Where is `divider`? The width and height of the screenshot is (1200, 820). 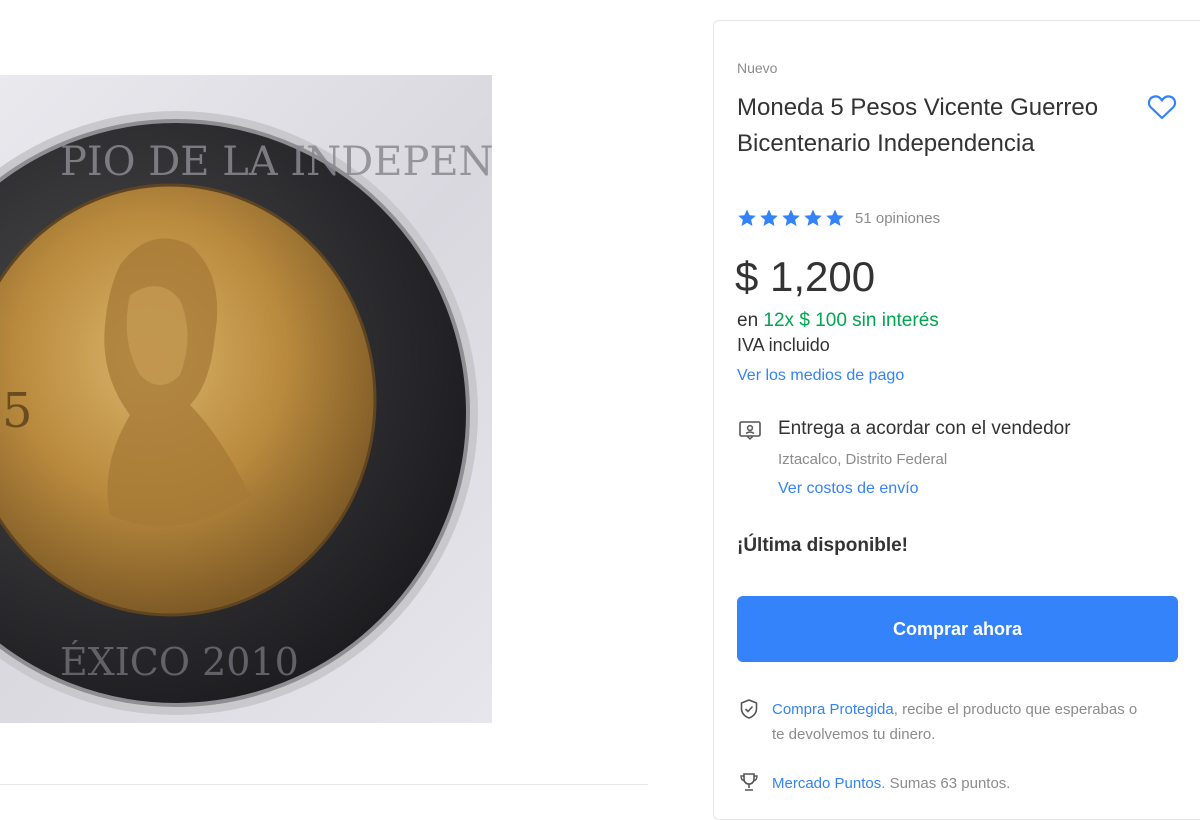 divider is located at coordinates (324, 784).